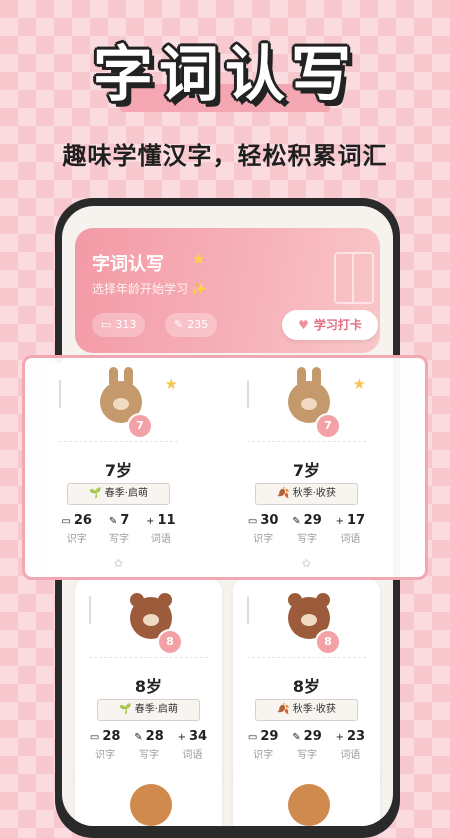  What do you see at coordinates (356, 736) in the screenshot?
I see `stat-value: 23` at bounding box center [356, 736].